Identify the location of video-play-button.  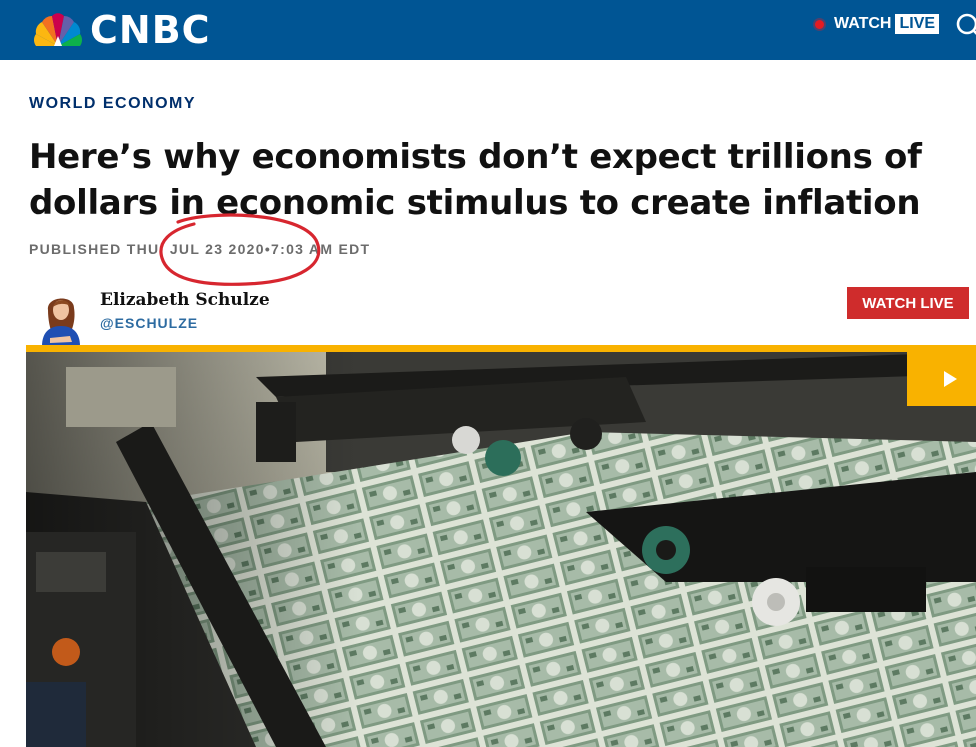
(941, 379).